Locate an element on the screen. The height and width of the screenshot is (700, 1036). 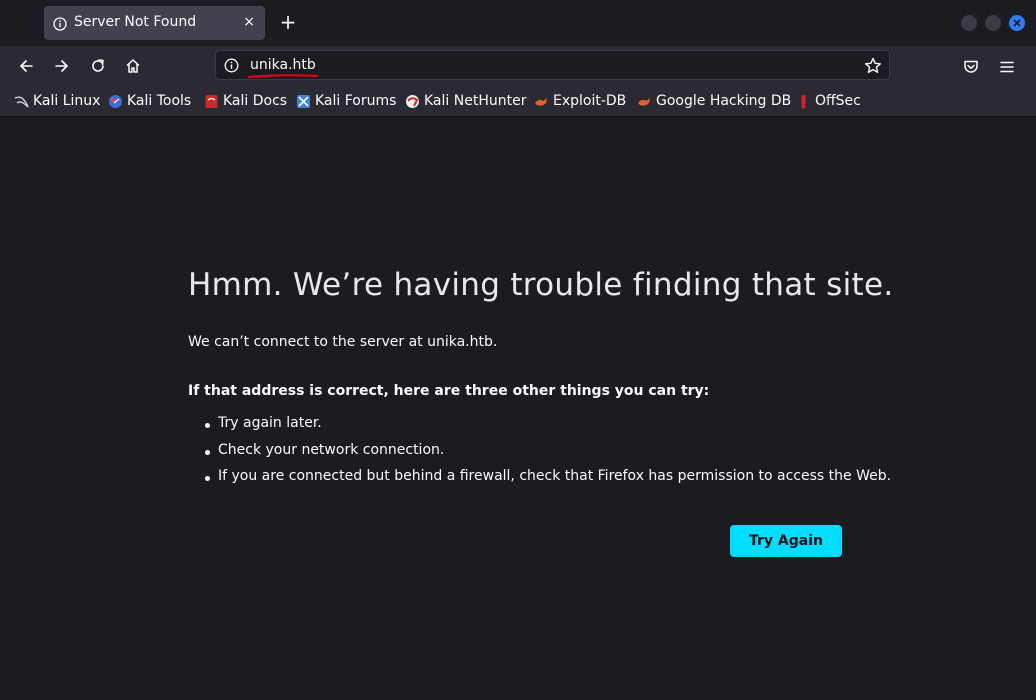
close-window-button is located at coordinates (1017, 23).